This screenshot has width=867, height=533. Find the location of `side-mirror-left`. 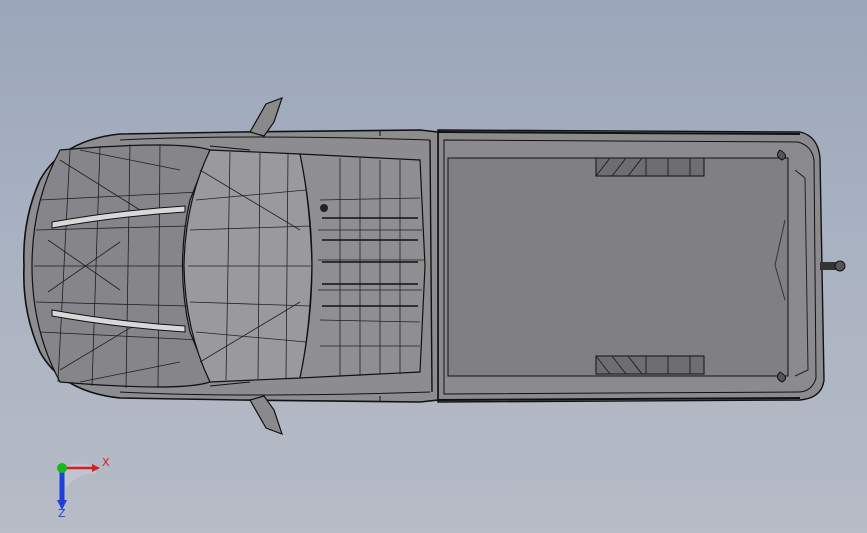

side-mirror-left is located at coordinates (266, 116).